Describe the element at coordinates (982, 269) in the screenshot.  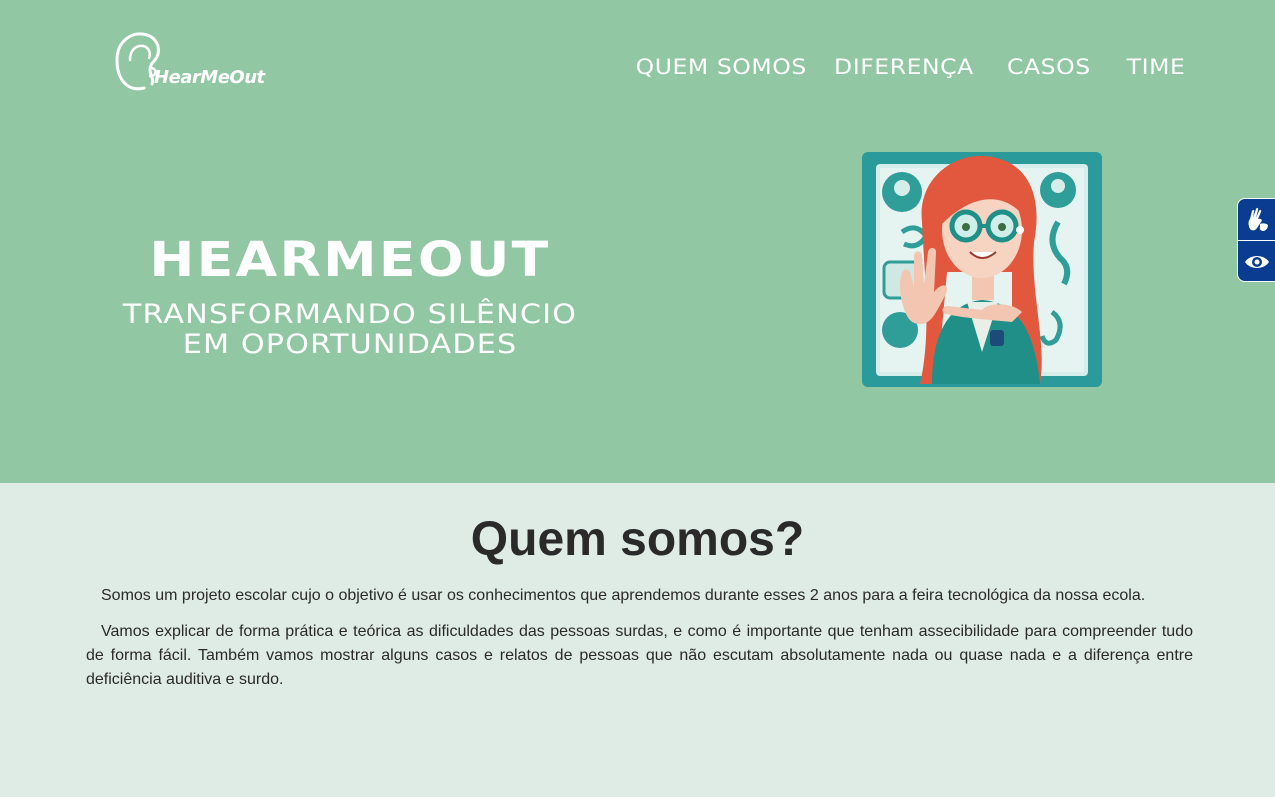
I see `hero-illustration` at that location.